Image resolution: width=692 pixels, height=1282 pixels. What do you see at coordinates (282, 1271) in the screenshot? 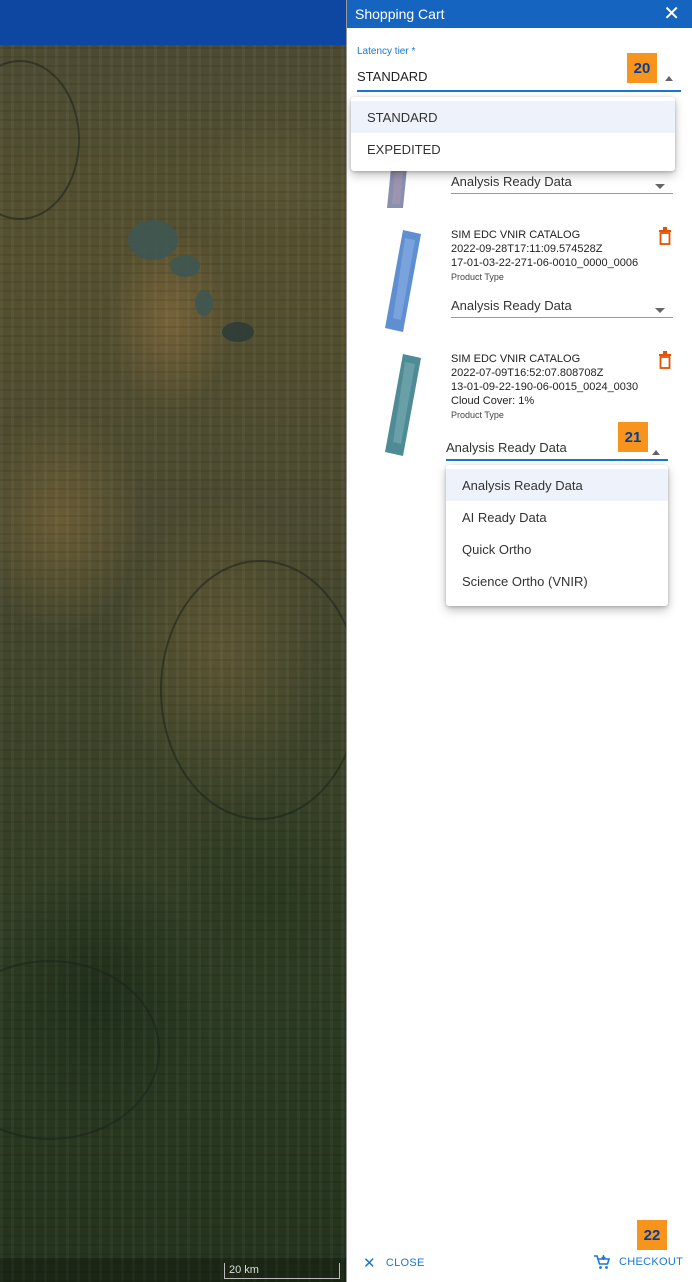
I see `map-scale-label: 20 km` at bounding box center [282, 1271].